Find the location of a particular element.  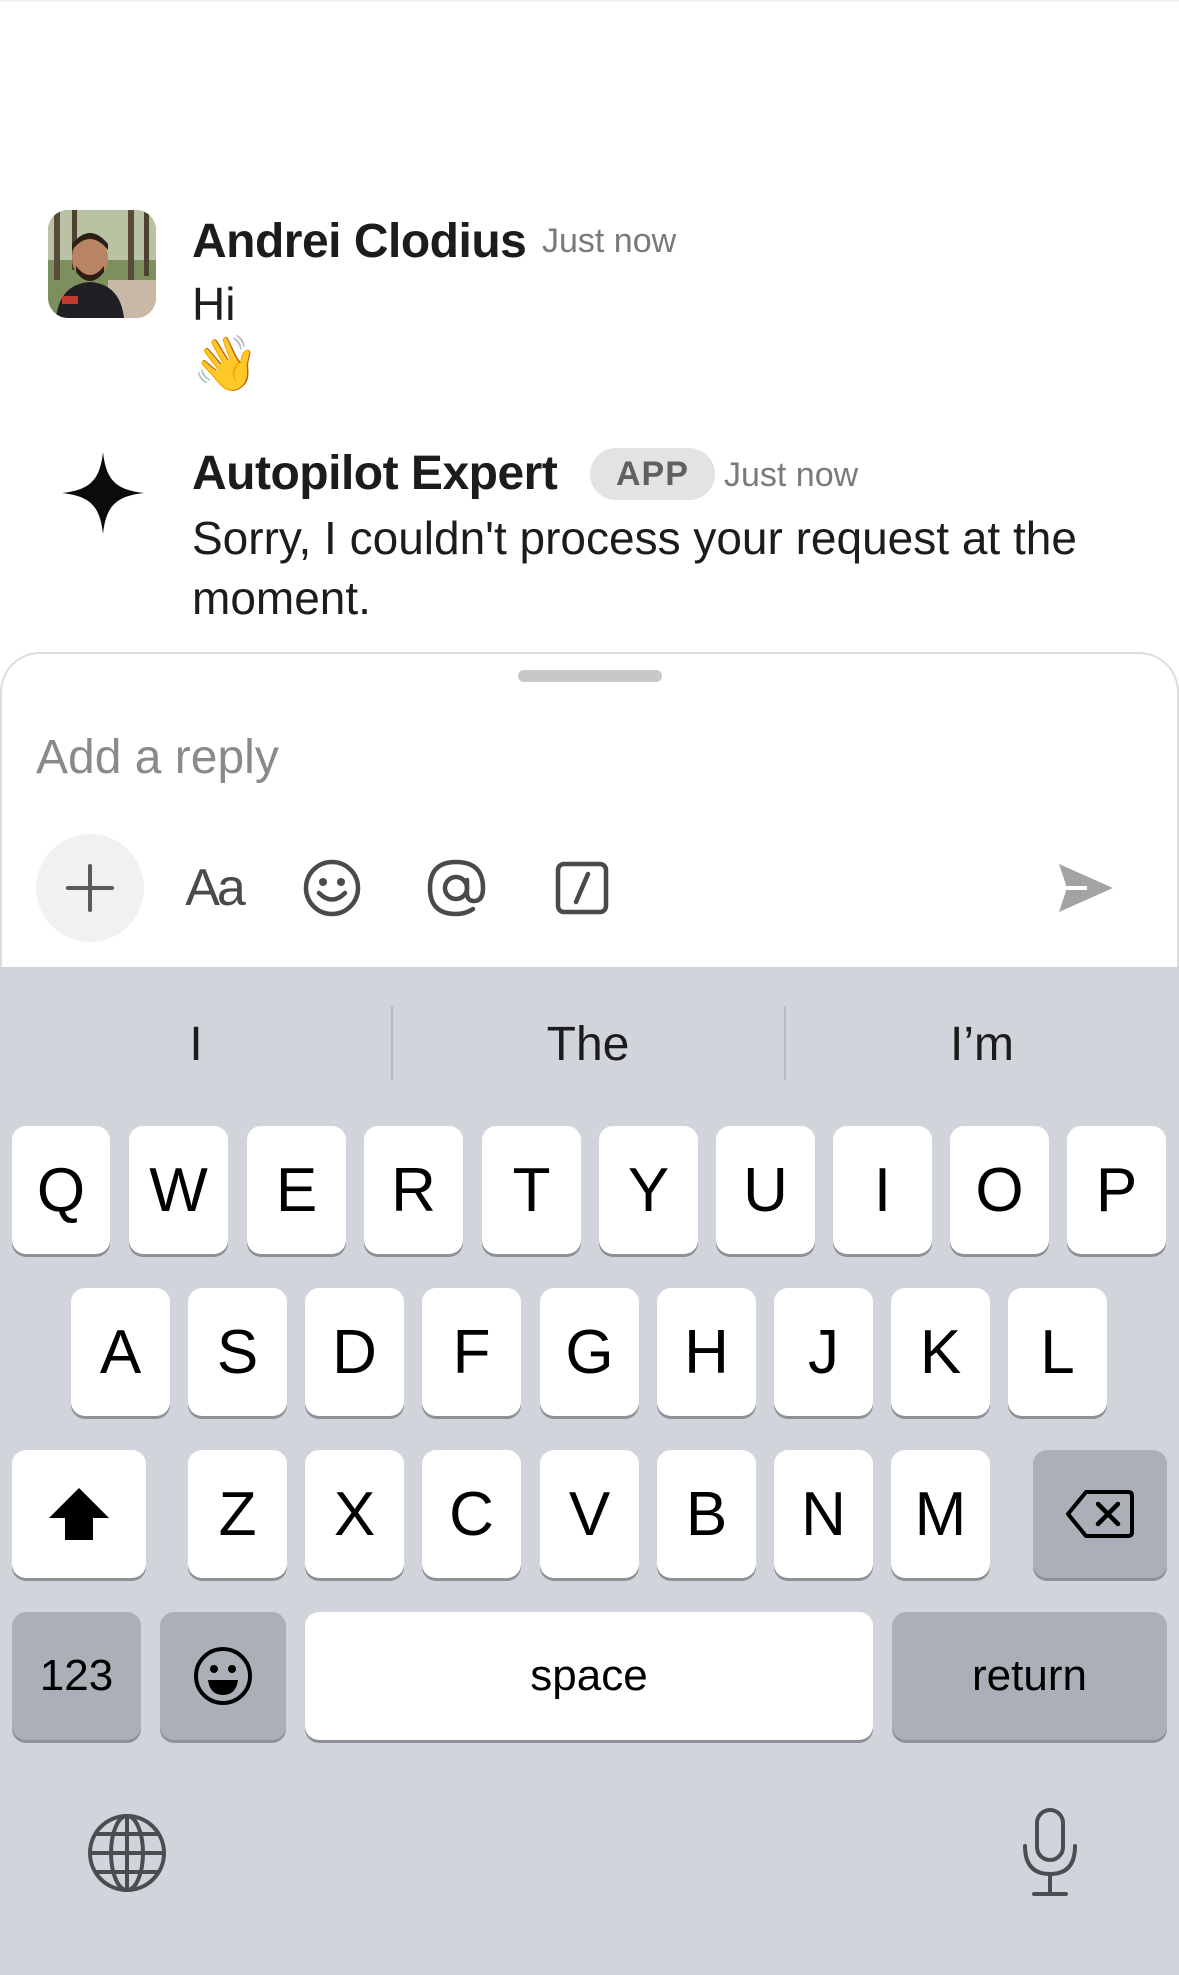

globe-icon is located at coordinates (127, 1853).